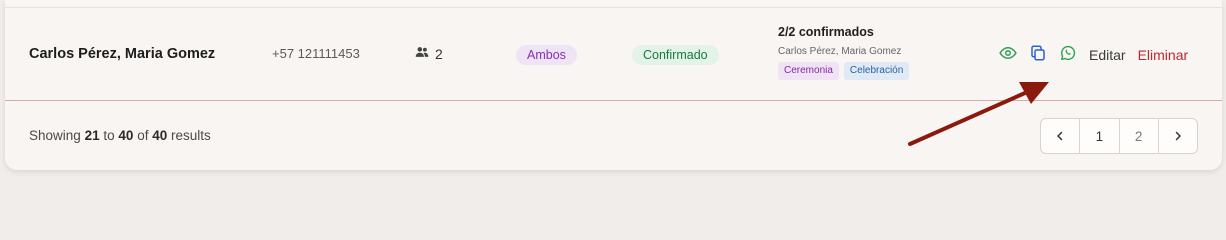 Image resolution: width=1226 pixels, height=240 pixels. I want to click on view-button, so click(1008, 55).